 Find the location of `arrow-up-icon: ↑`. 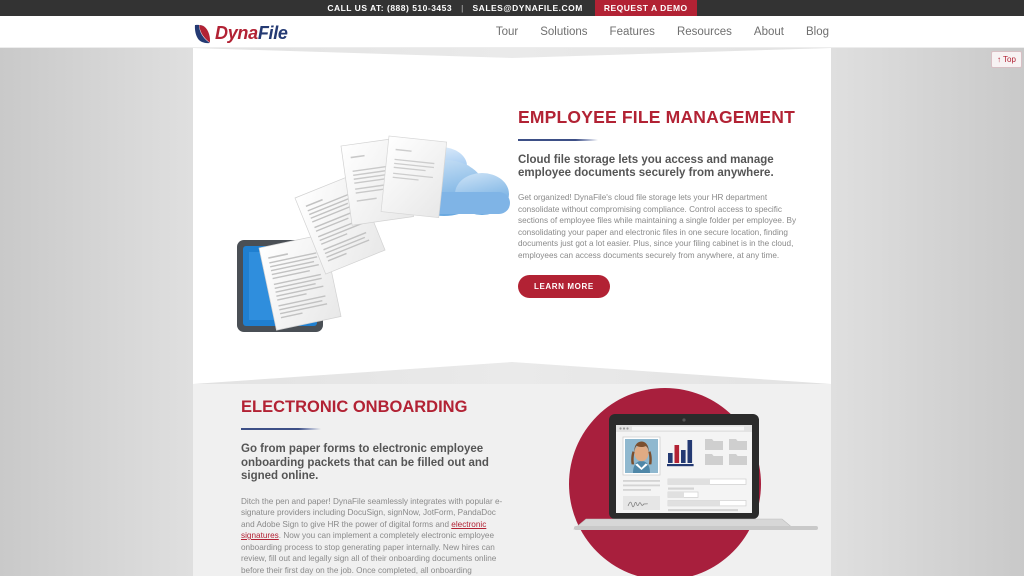

arrow-up-icon: ↑ is located at coordinates (999, 59).